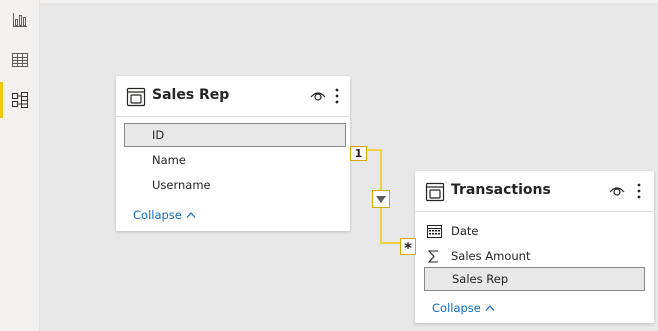 Image resolution: width=658 pixels, height=331 pixels. Describe the element at coordinates (169, 160) in the screenshot. I see `field-label: Name` at that location.